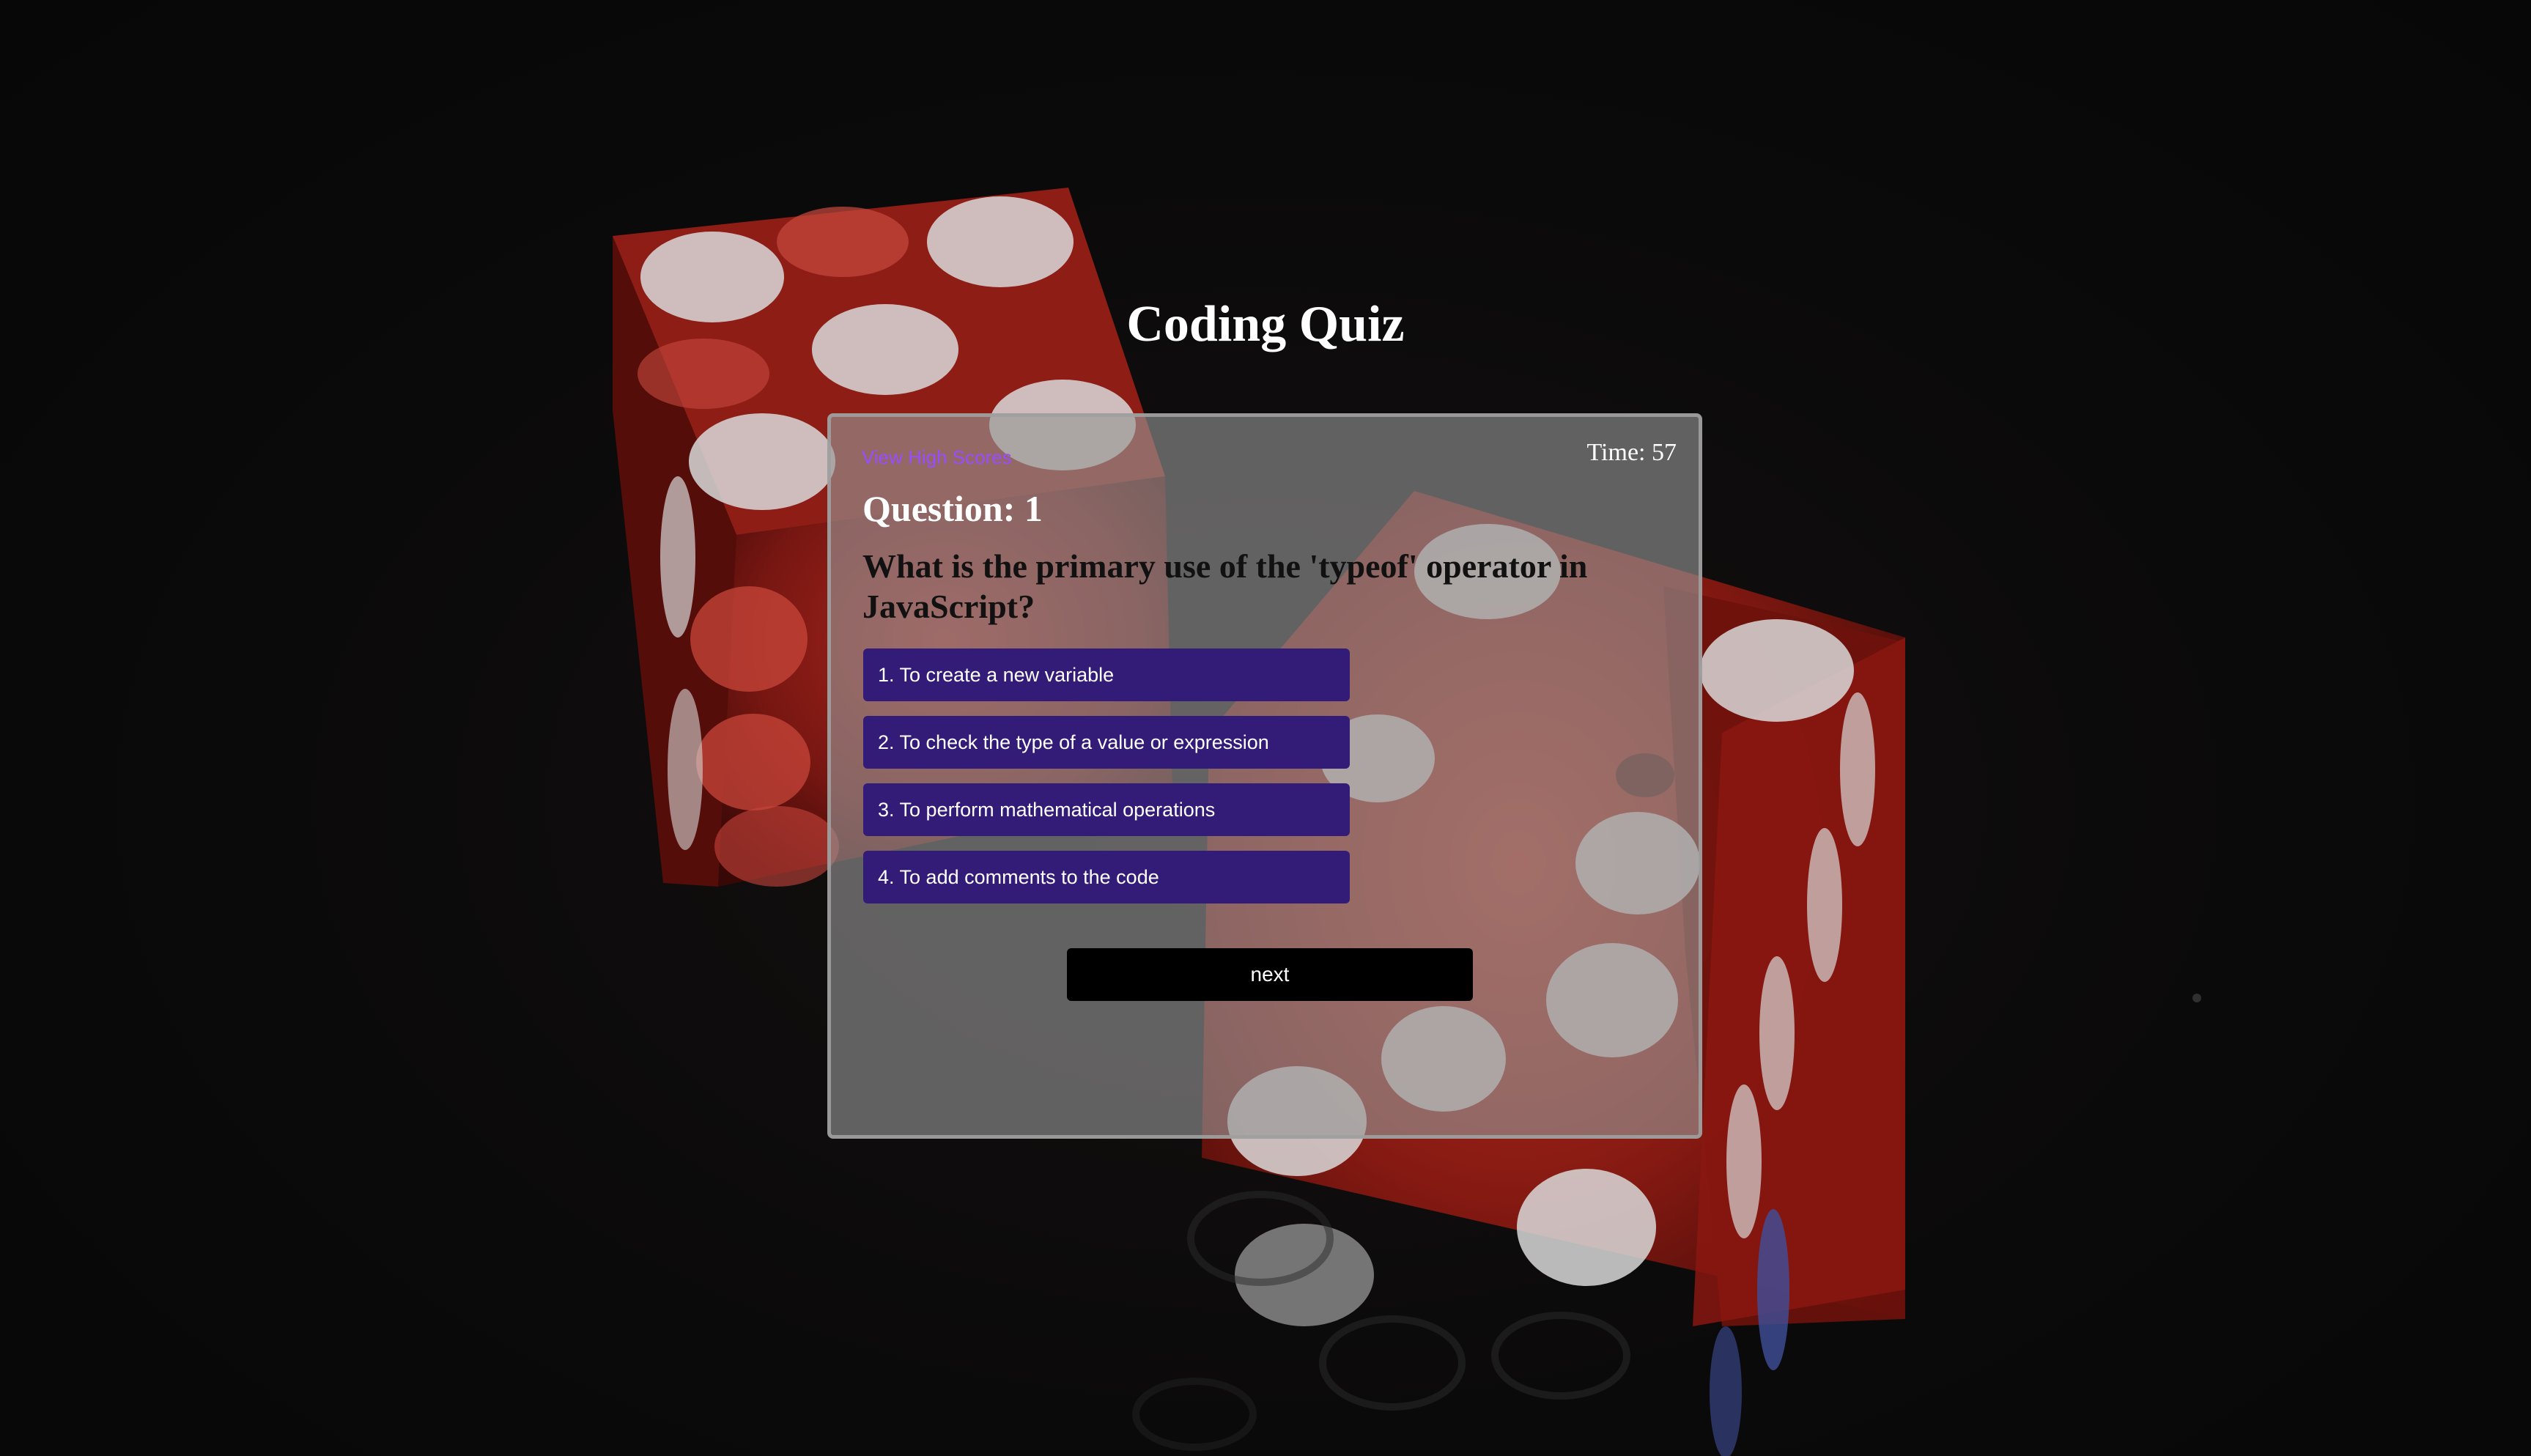 The width and height of the screenshot is (2531, 1456). I want to click on answer-option-4: 4. To add comments to the code, so click(1107, 877).